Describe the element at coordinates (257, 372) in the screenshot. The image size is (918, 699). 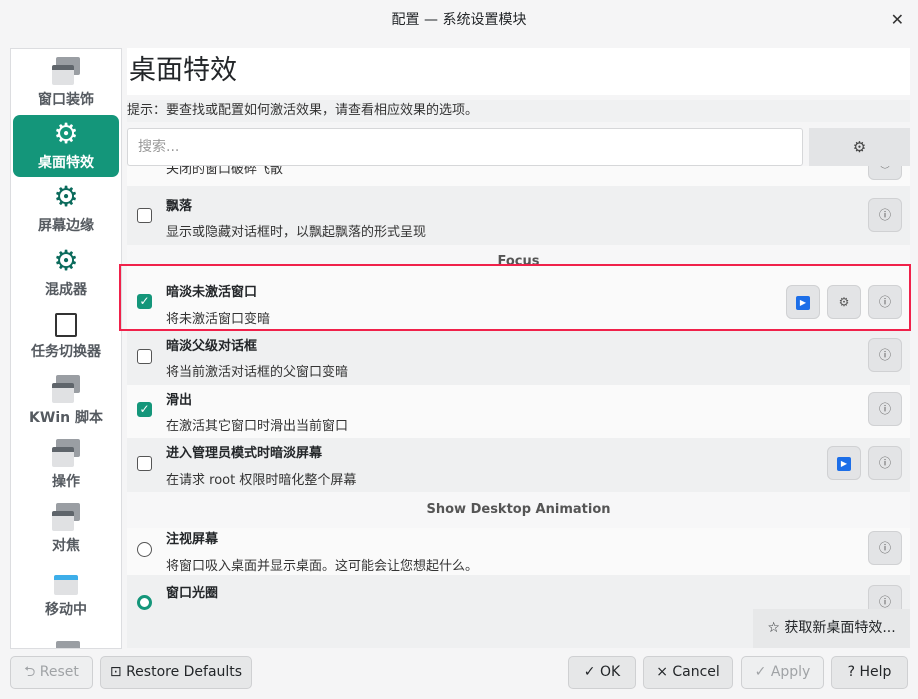
I see `effect-desc: 将当前激活对话框的父窗口变暗` at that location.